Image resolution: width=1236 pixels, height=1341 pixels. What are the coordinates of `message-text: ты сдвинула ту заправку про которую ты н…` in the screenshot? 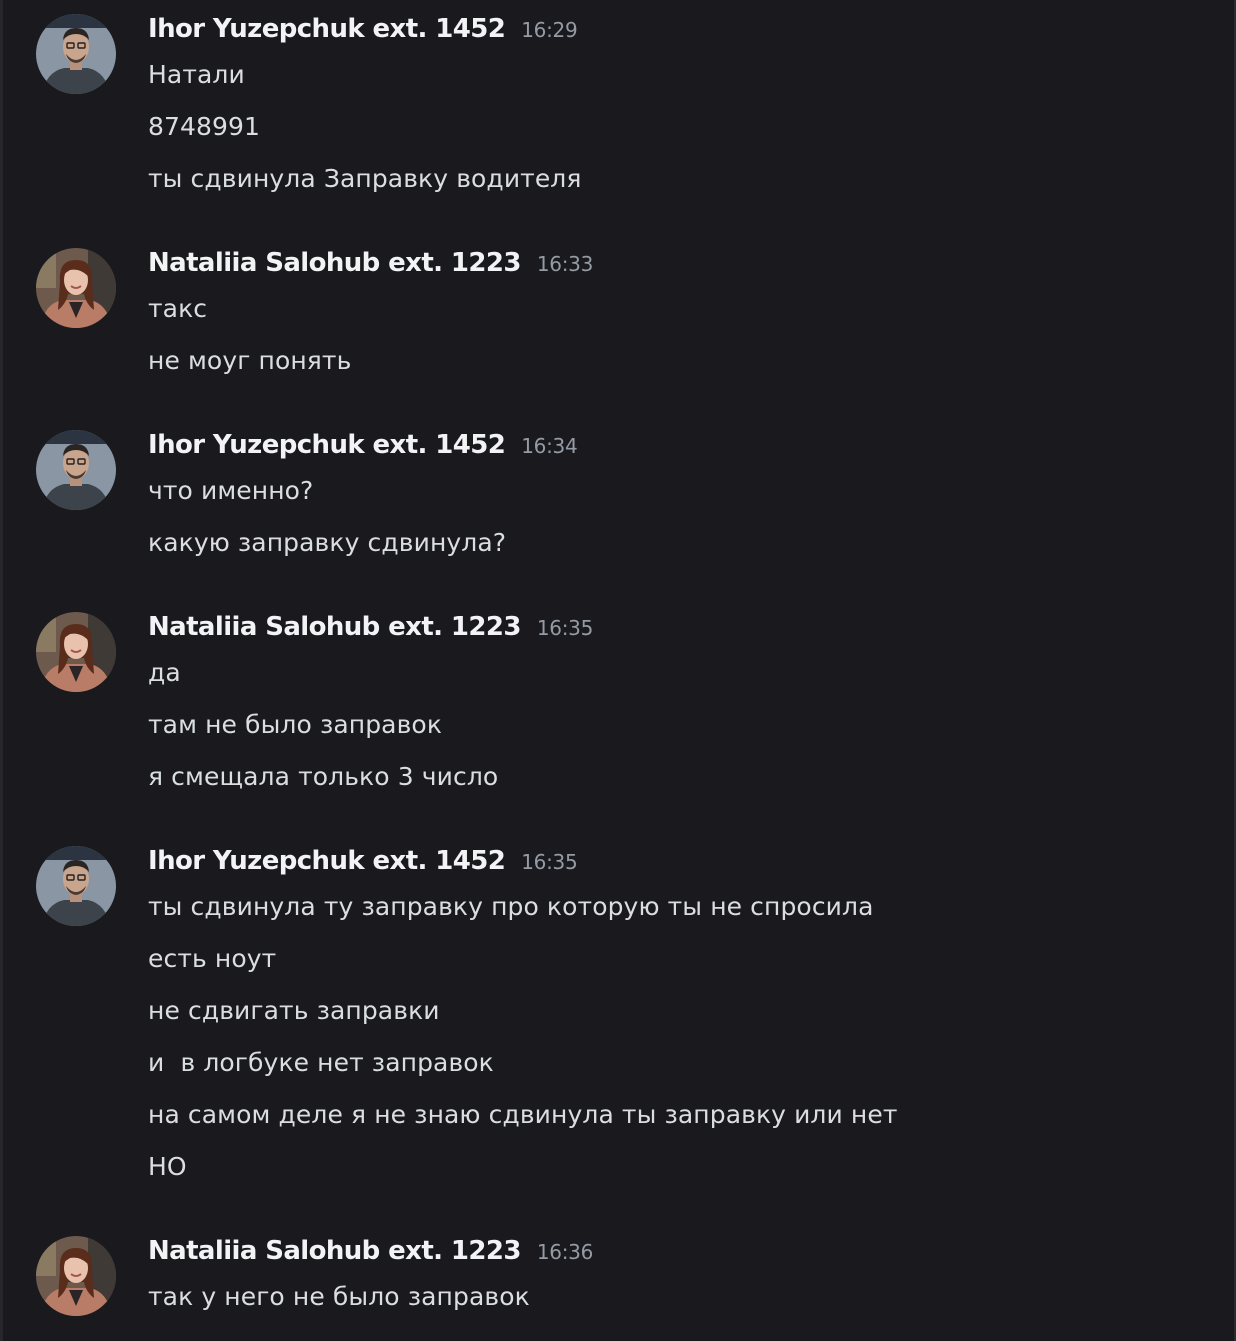 It's located at (511, 906).